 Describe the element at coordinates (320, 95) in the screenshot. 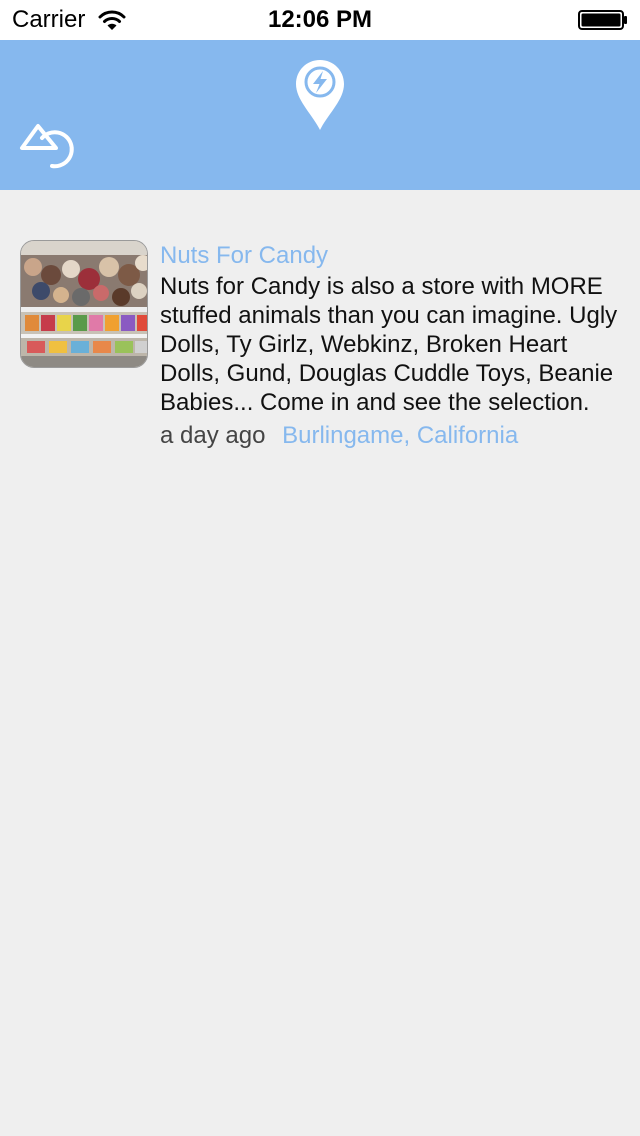

I see `location-pin-lightning-icon` at that location.